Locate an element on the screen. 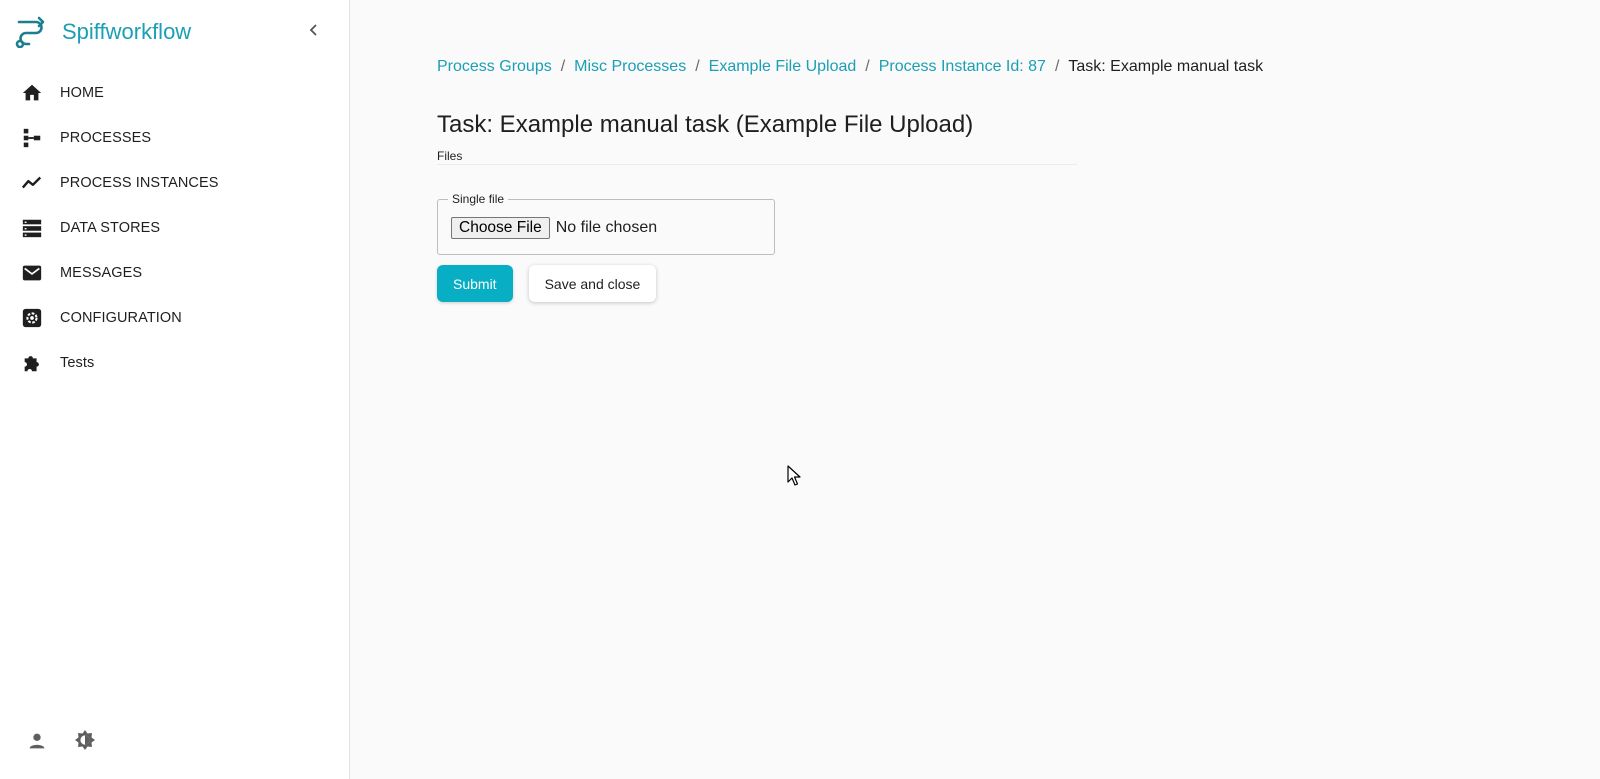 The width and height of the screenshot is (1600, 779). sidebar-item-label: PROCESSES is located at coordinates (106, 137).